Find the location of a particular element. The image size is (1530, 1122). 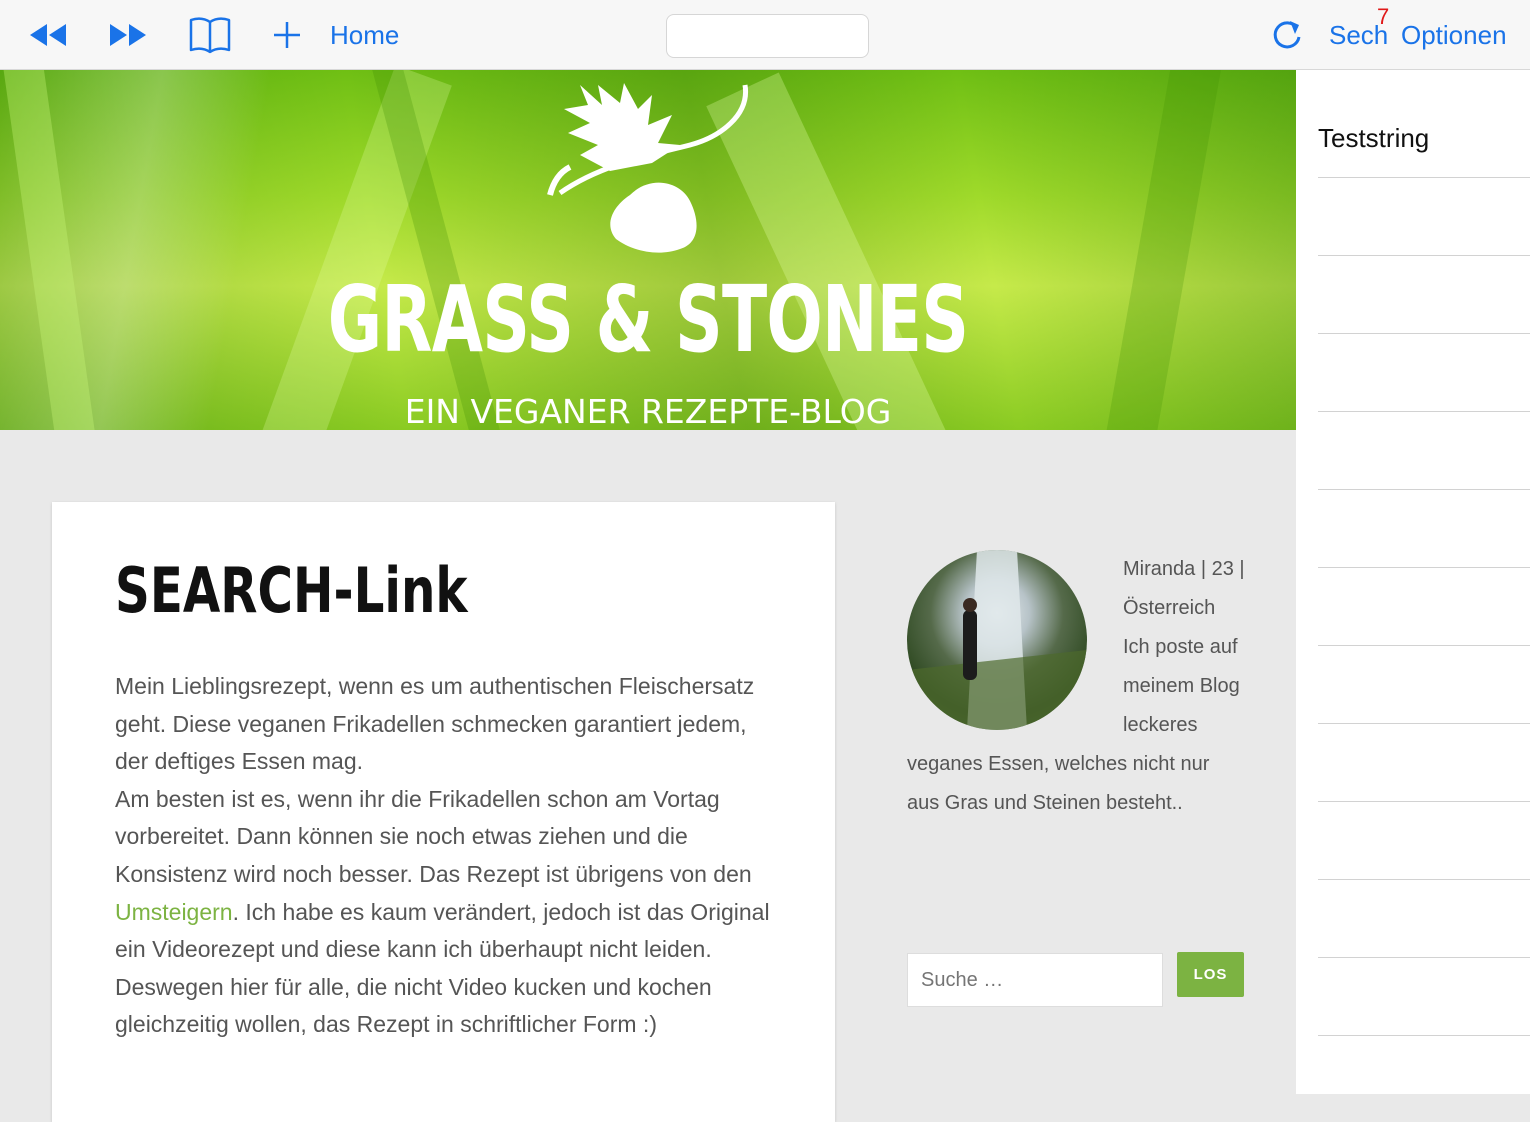

rewind-icon is located at coordinates (48, 35).